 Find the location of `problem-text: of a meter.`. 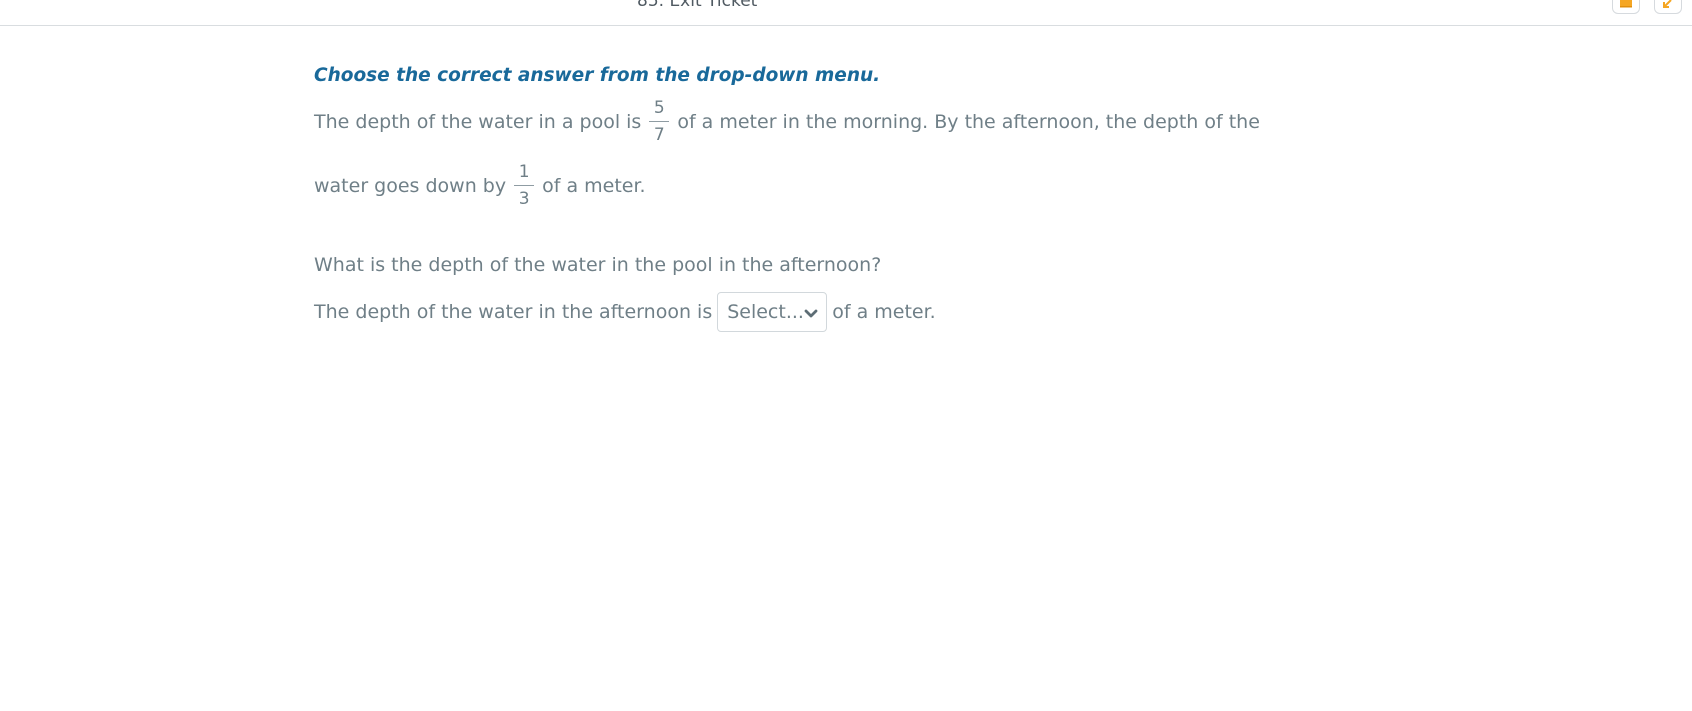

problem-text: of a meter. is located at coordinates (594, 186).